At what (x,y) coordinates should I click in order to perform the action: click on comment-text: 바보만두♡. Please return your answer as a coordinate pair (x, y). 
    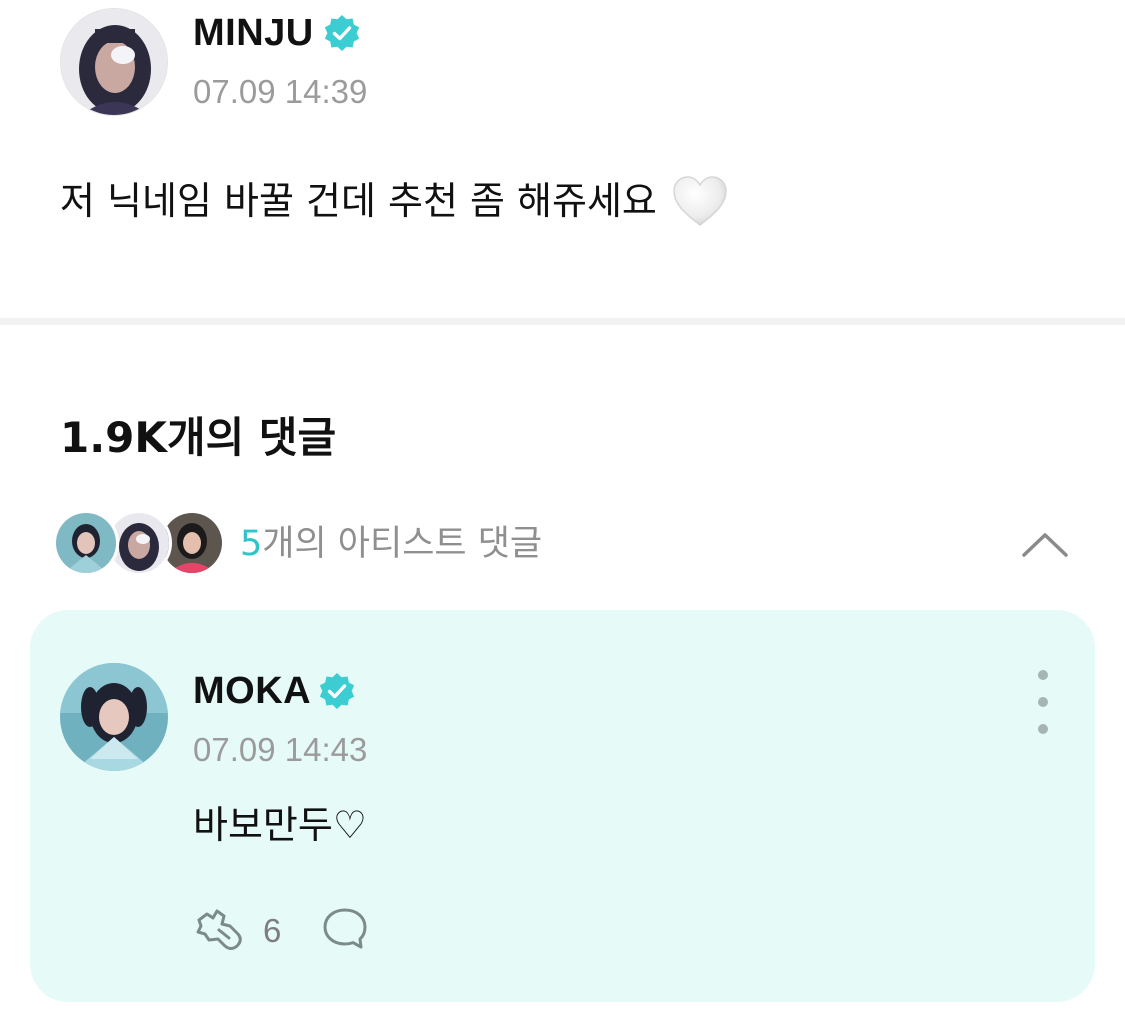
    Looking at the image, I should click on (280, 825).